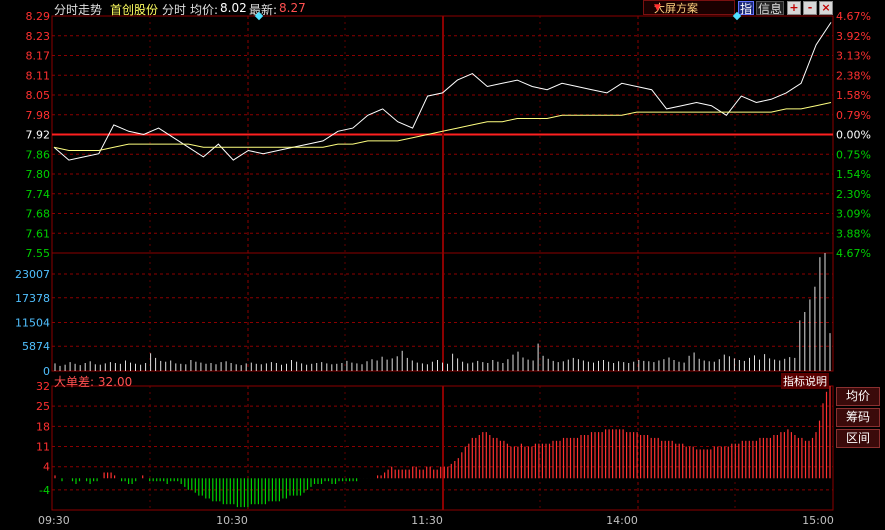  I want to click on volume-tick-label: 17378, so click(32, 298).